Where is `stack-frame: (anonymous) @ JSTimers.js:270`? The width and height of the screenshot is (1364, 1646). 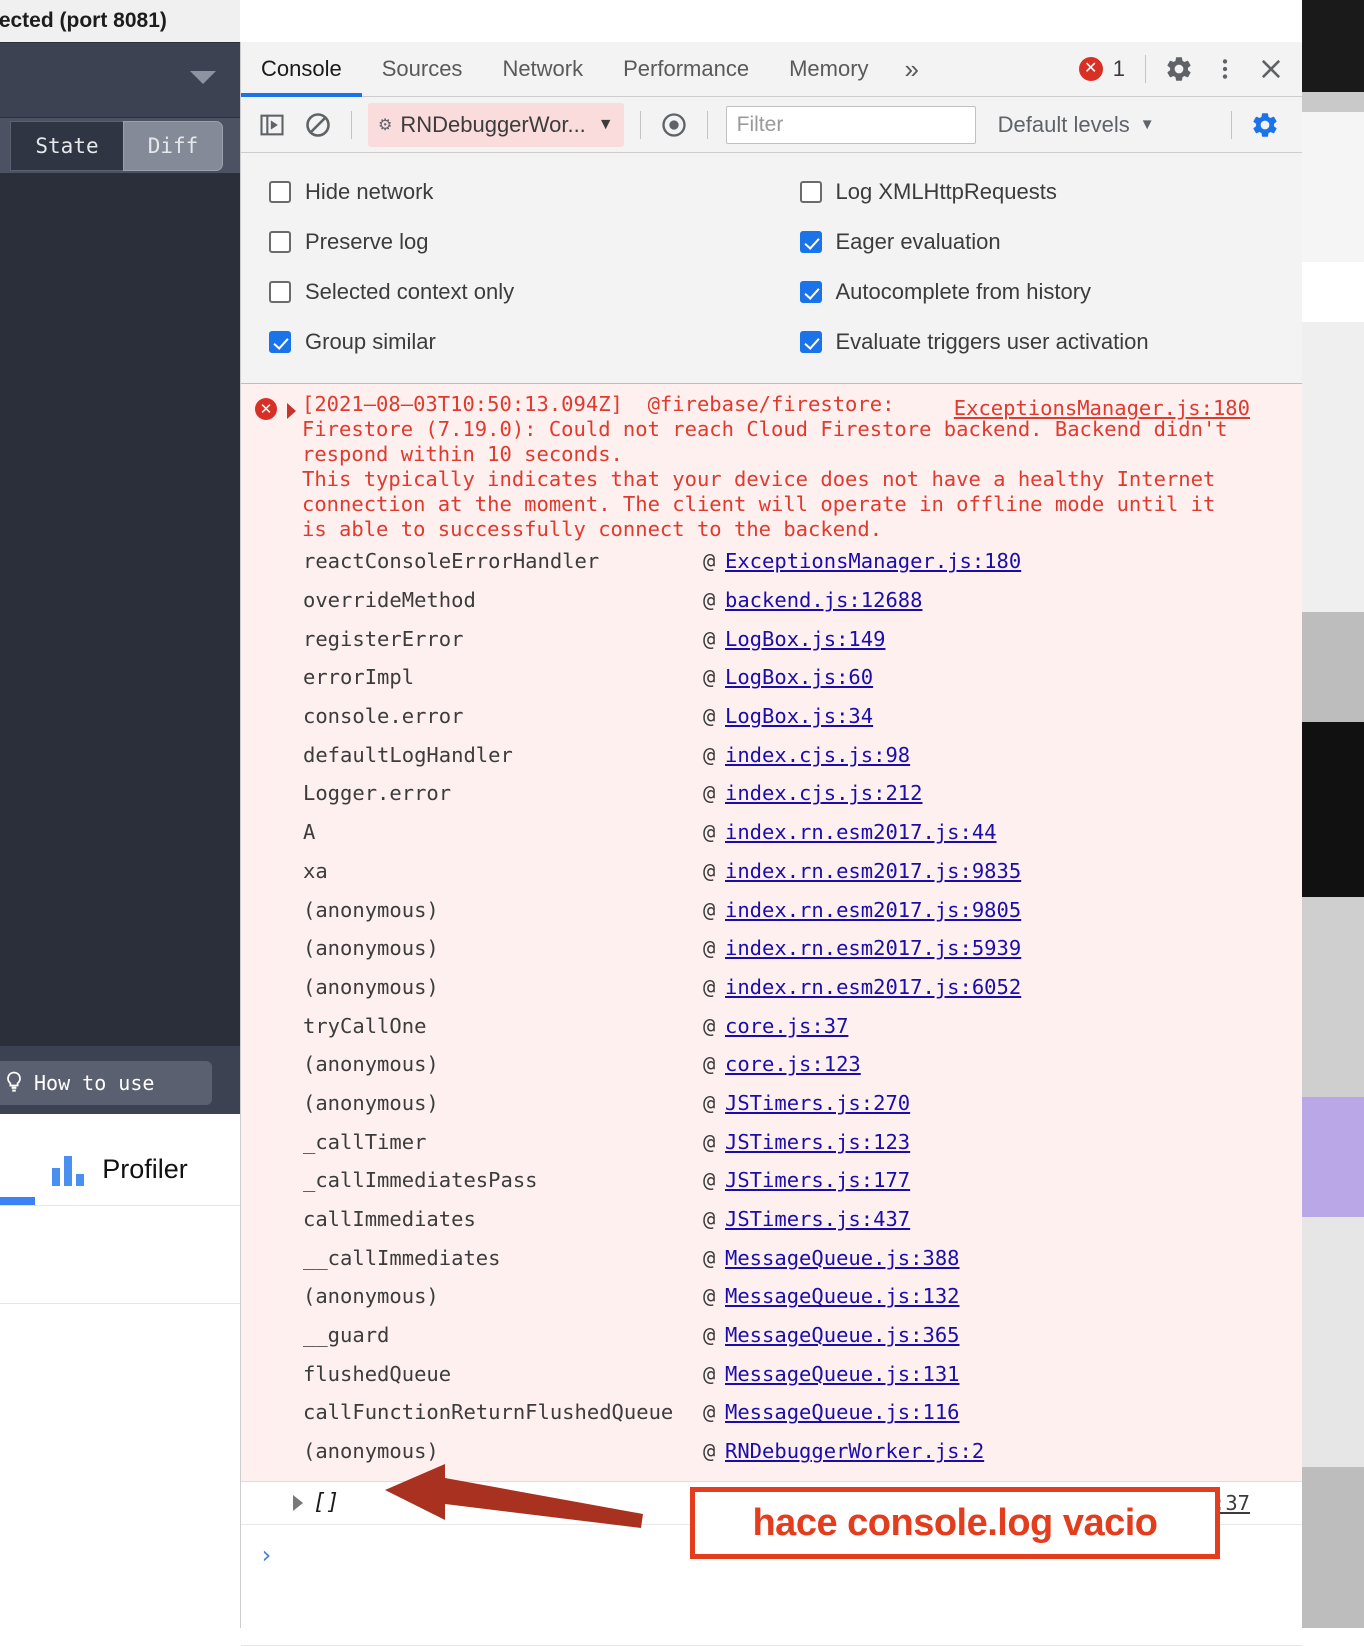 stack-frame: (anonymous) @ JSTimers.js:270 is located at coordinates (771, 1103).